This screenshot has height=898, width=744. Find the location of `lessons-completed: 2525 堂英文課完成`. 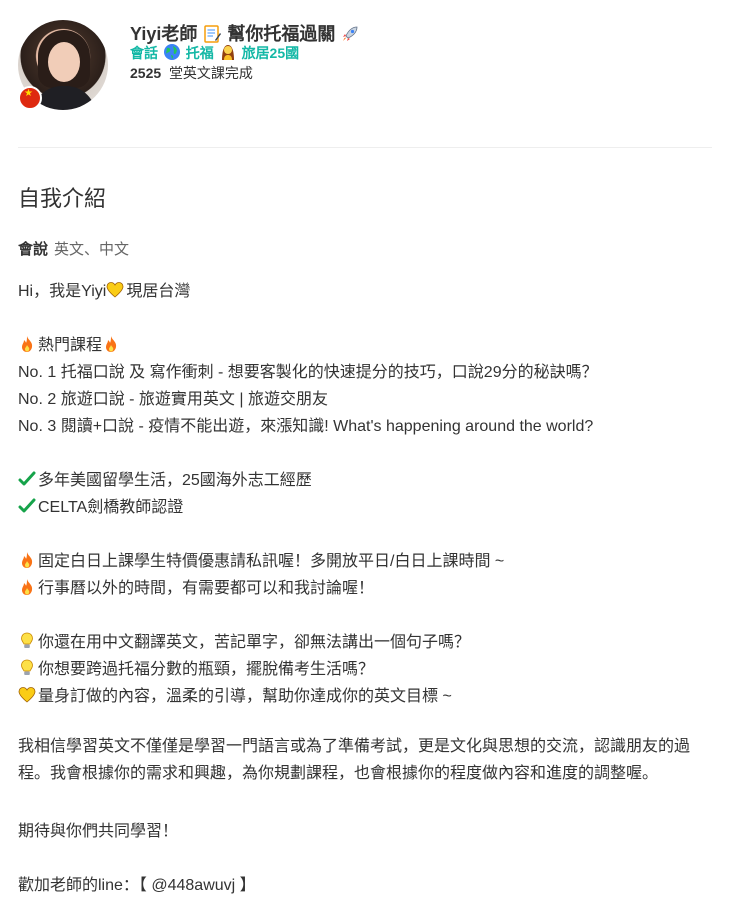

lessons-completed: 2525 堂英文課完成 is located at coordinates (191, 73).